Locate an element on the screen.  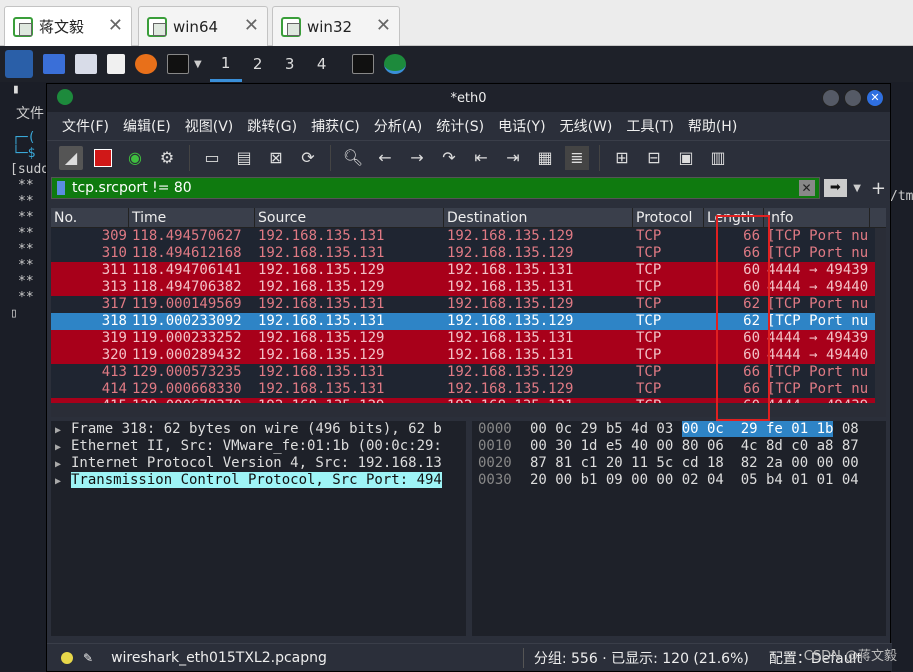
workspace-2: 2 is located at coordinates (258, 64).